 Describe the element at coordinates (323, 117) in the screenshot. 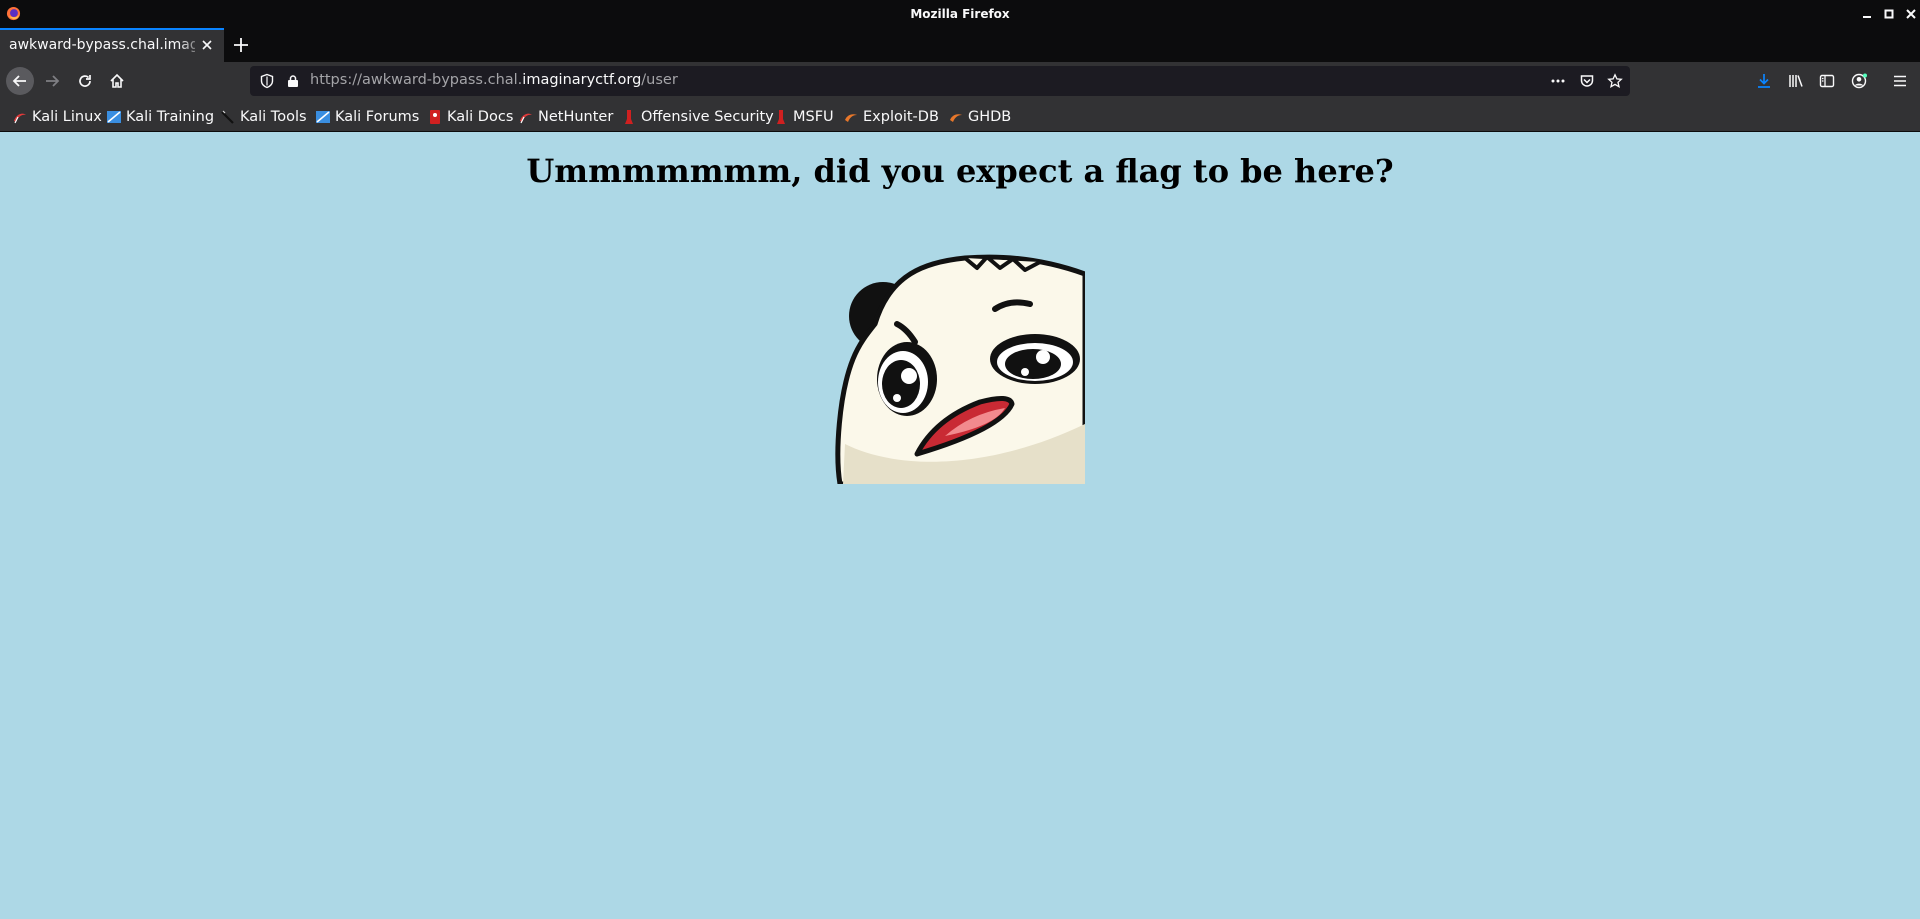

I see `kali-forums-icon` at that location.